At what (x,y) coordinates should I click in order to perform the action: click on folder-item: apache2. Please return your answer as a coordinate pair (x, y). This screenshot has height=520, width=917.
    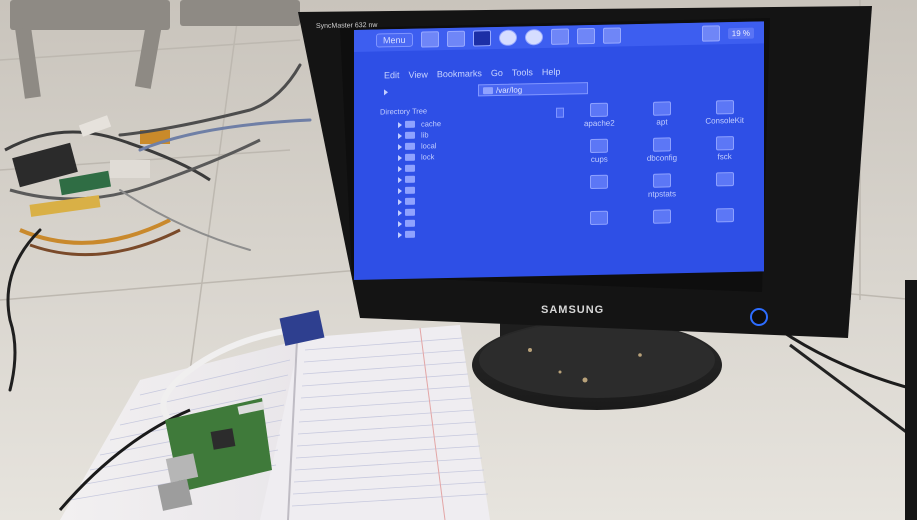
    Looking at the image, I should click on (599, 118).